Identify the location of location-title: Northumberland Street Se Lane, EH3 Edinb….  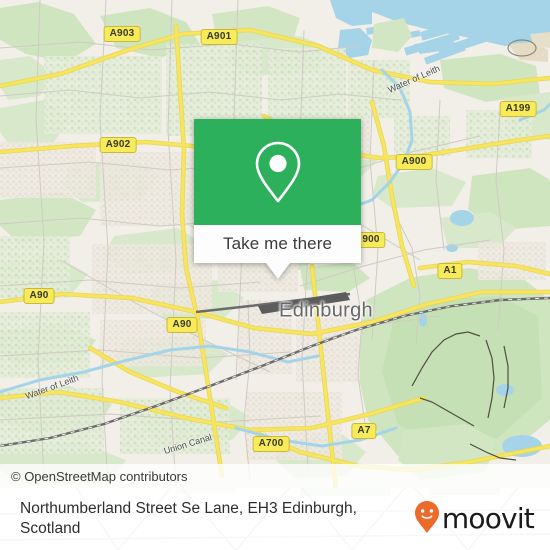
(188, 518).